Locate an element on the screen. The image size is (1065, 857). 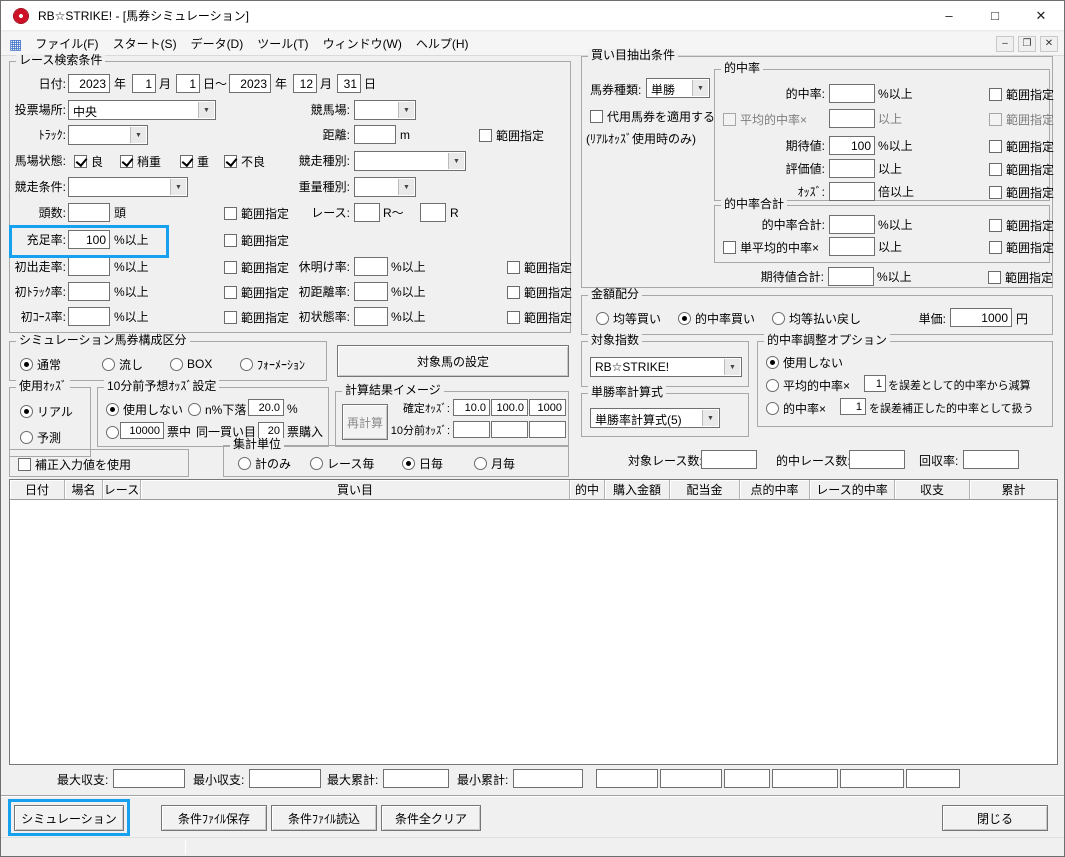
pre-odds-drop-radio: n%下落 is located at coordinates (217, 409).